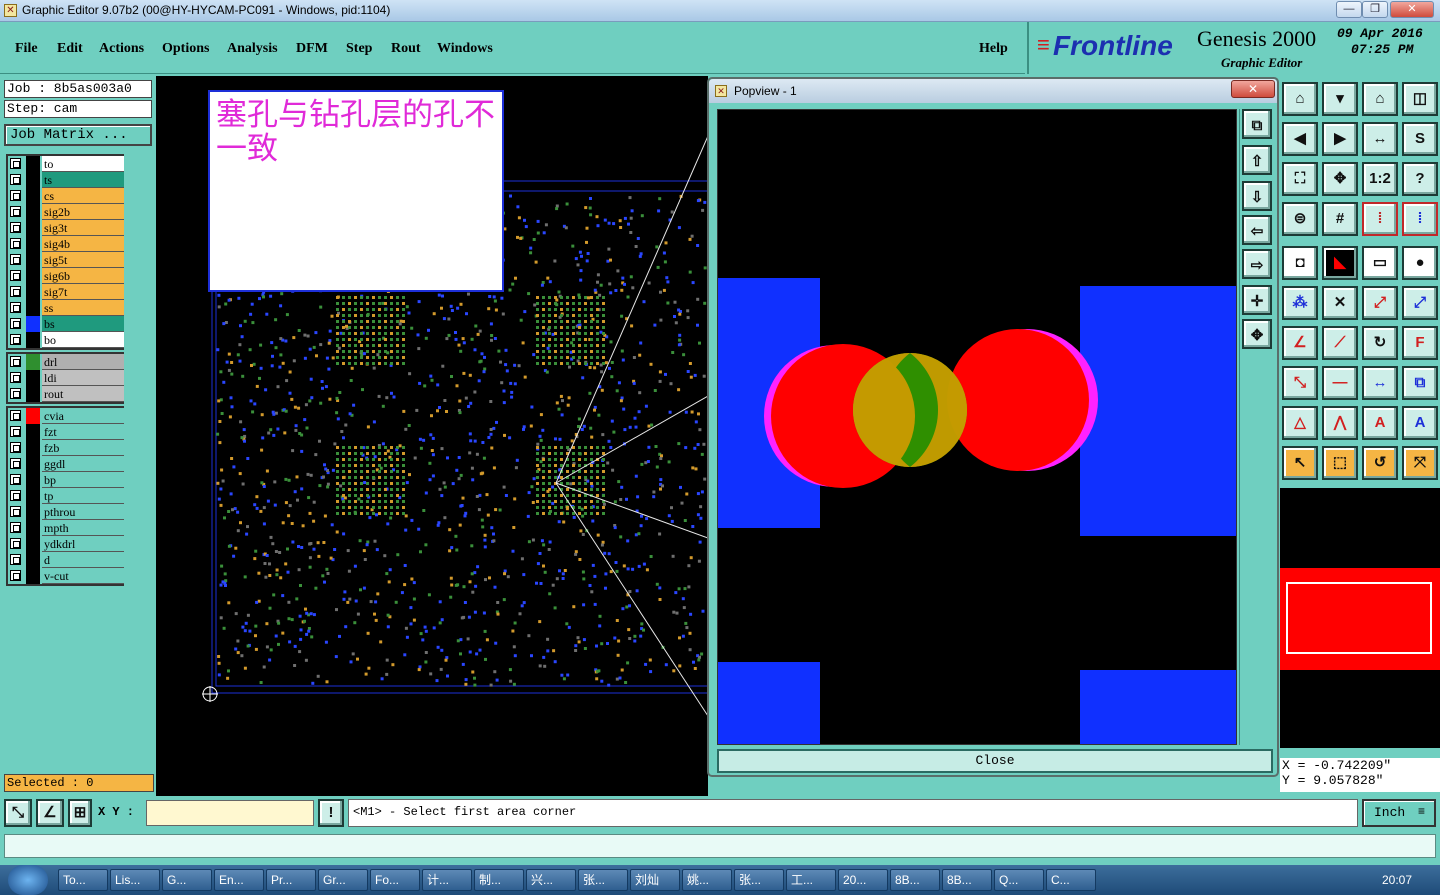  Describe the element at coordinates (83, 448) in the screenshot. I see `layer-name: fzb` at that location.